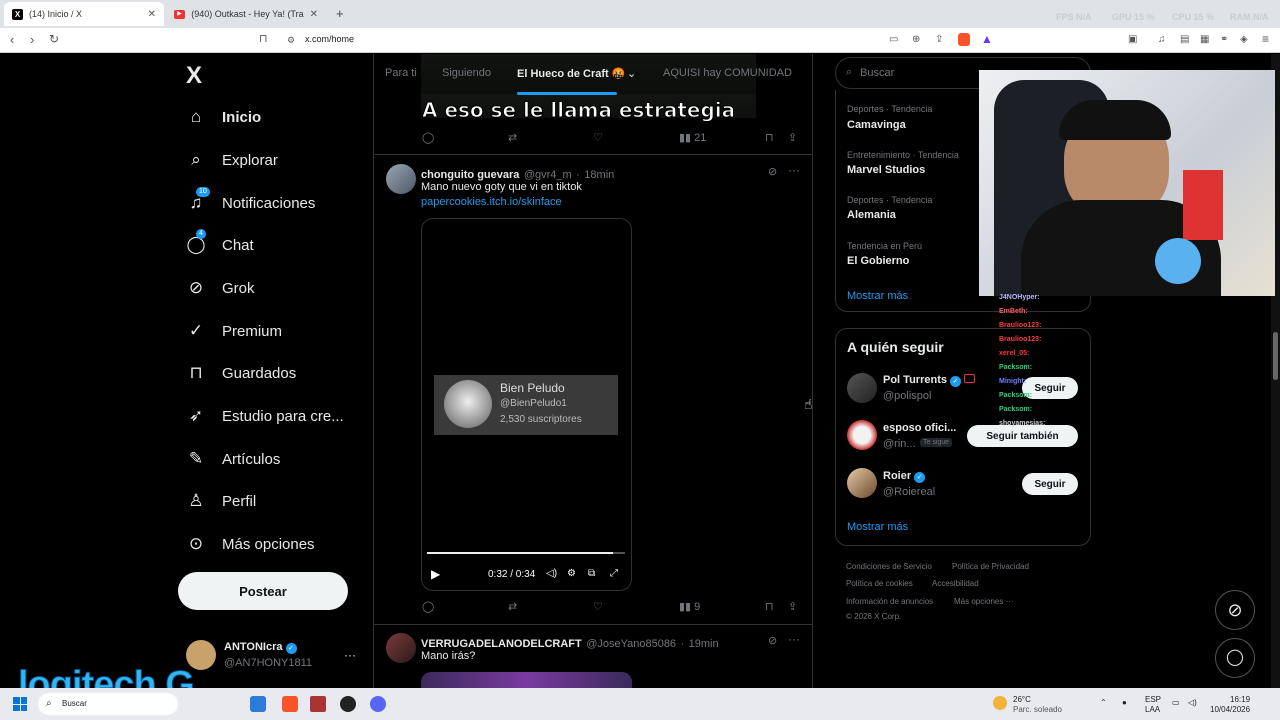 Image resolution: width=1280 pixels, height=720 pixels. What do you see at coordinates (1235, 658) in the screenshot?
I see `messages-float-icon: ◯` at bounding box center [1235, 658].